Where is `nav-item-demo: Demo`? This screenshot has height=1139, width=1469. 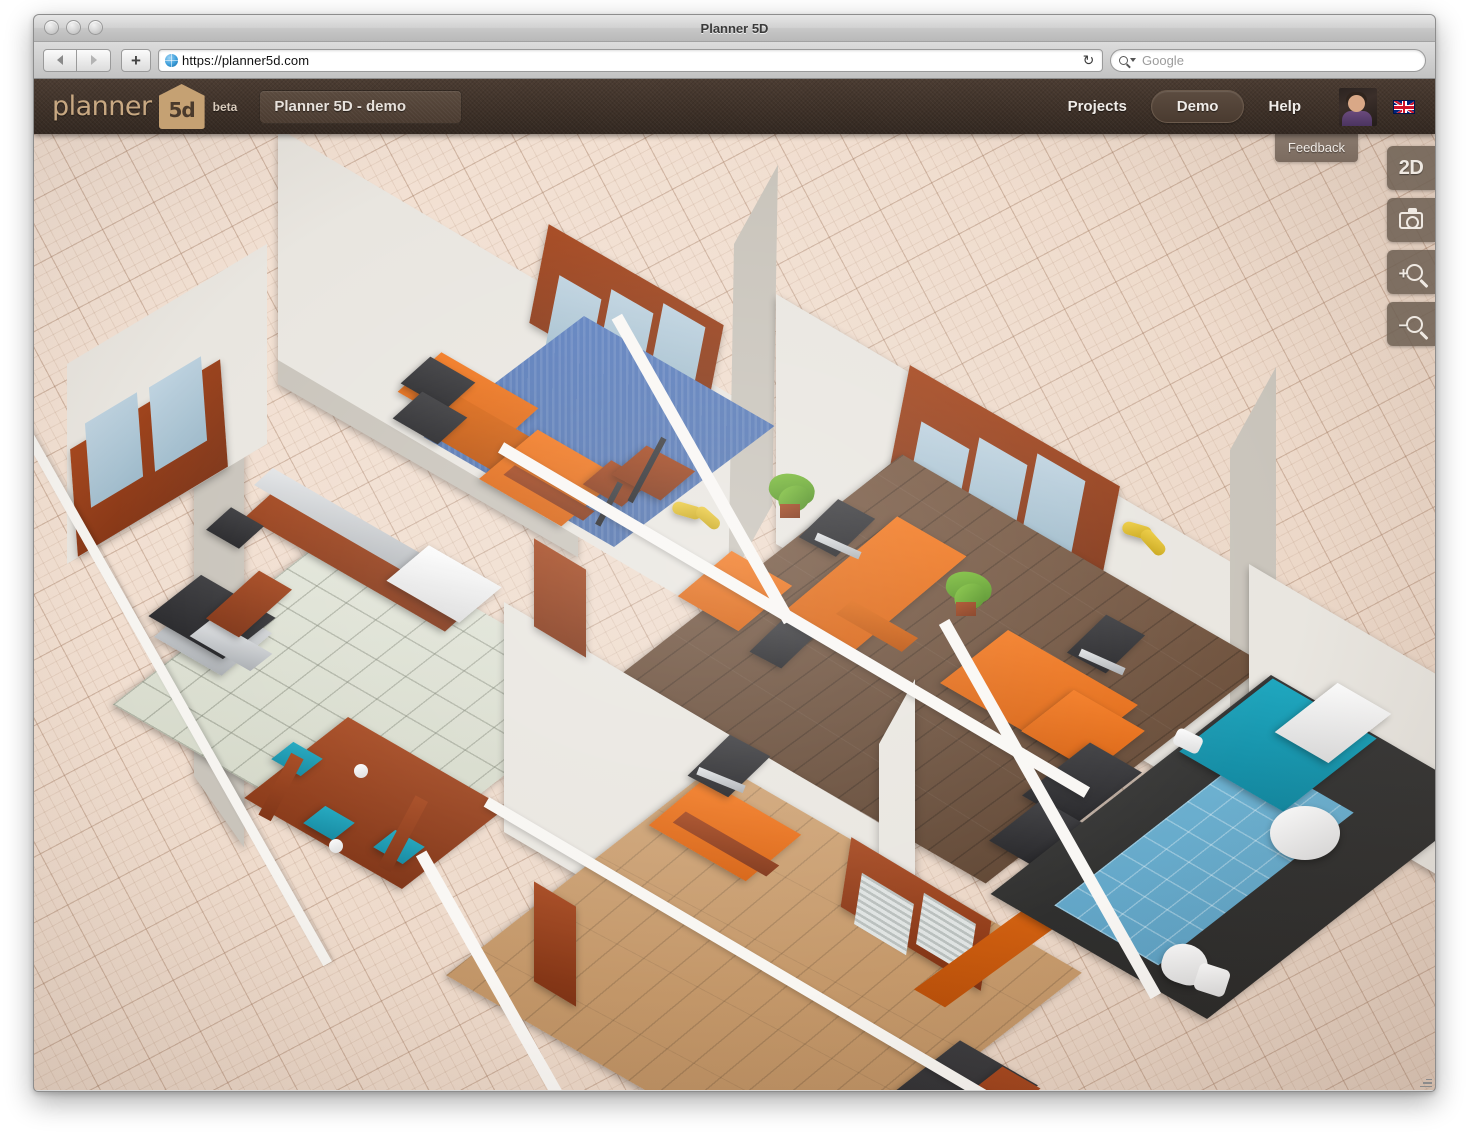
nav-item-demo: Demo is located at coordinates (1197, 106).